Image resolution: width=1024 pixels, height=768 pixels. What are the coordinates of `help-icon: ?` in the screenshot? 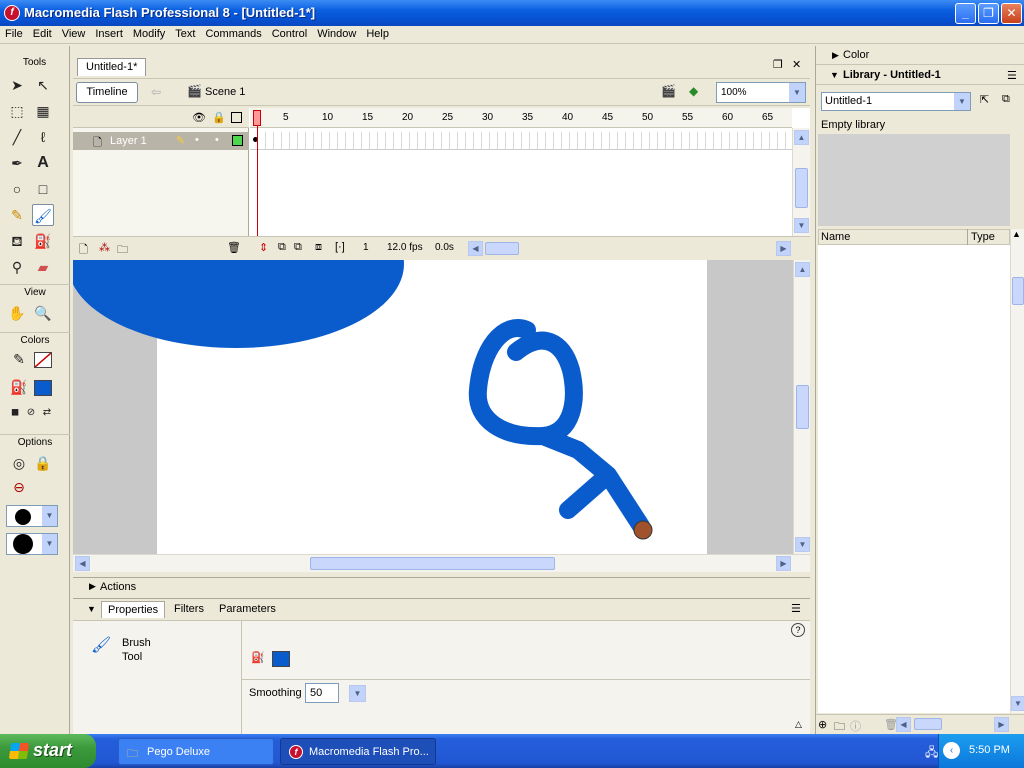 It's located at (798, 630).